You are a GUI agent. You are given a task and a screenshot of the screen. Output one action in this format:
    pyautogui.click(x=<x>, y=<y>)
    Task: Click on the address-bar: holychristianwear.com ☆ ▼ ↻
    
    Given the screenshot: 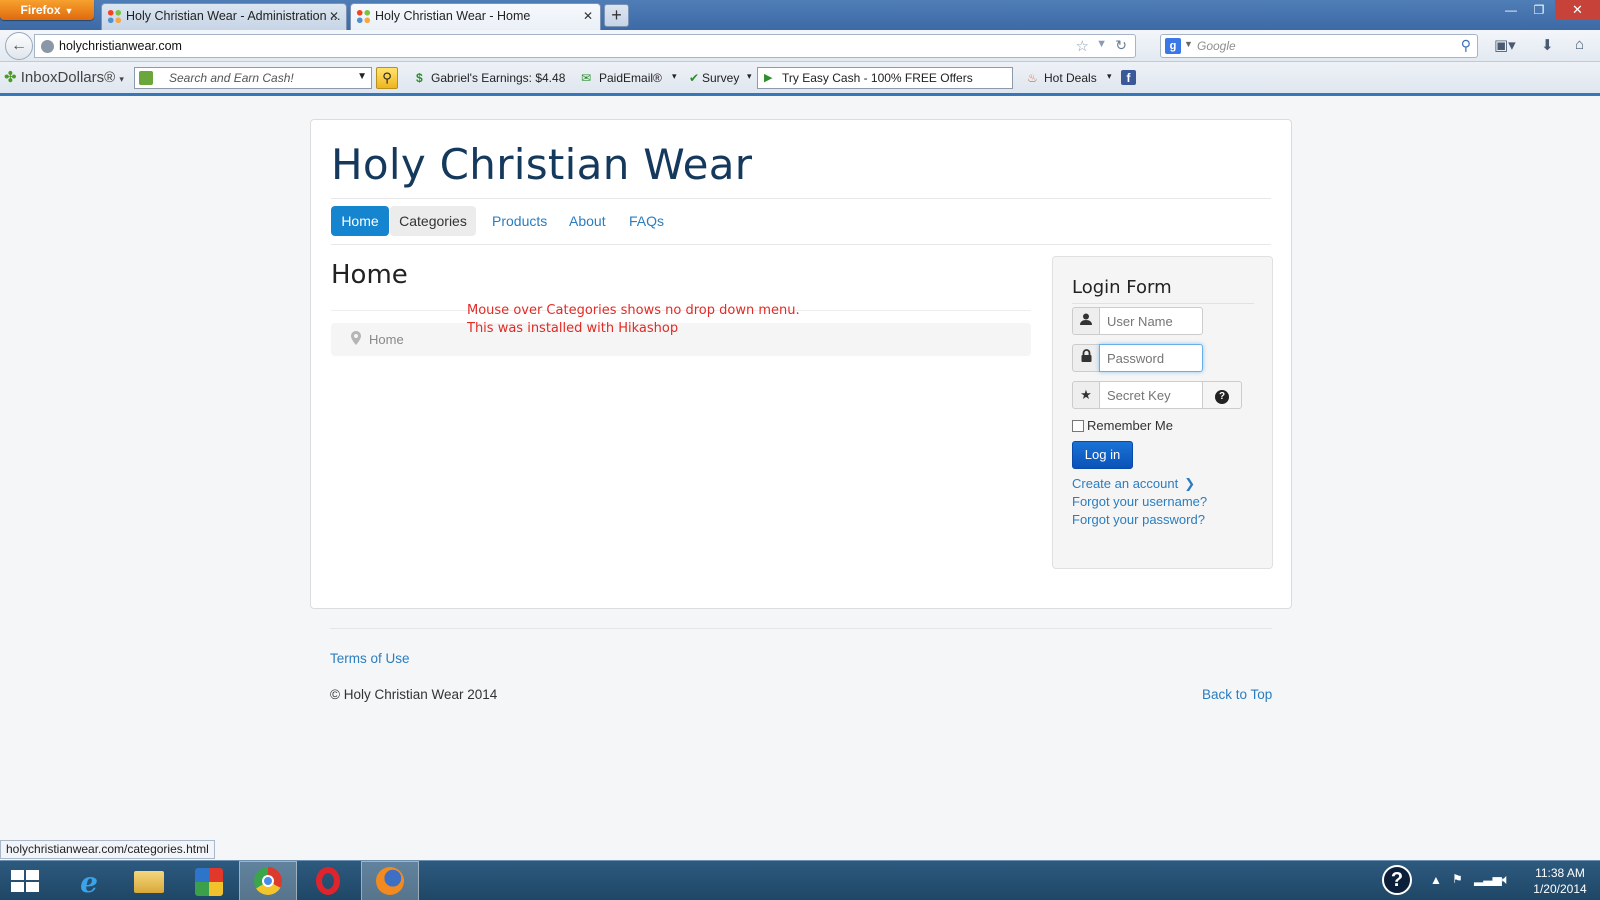 What is the action you would take?
    pyautogui.click(x=585, y=46)
    